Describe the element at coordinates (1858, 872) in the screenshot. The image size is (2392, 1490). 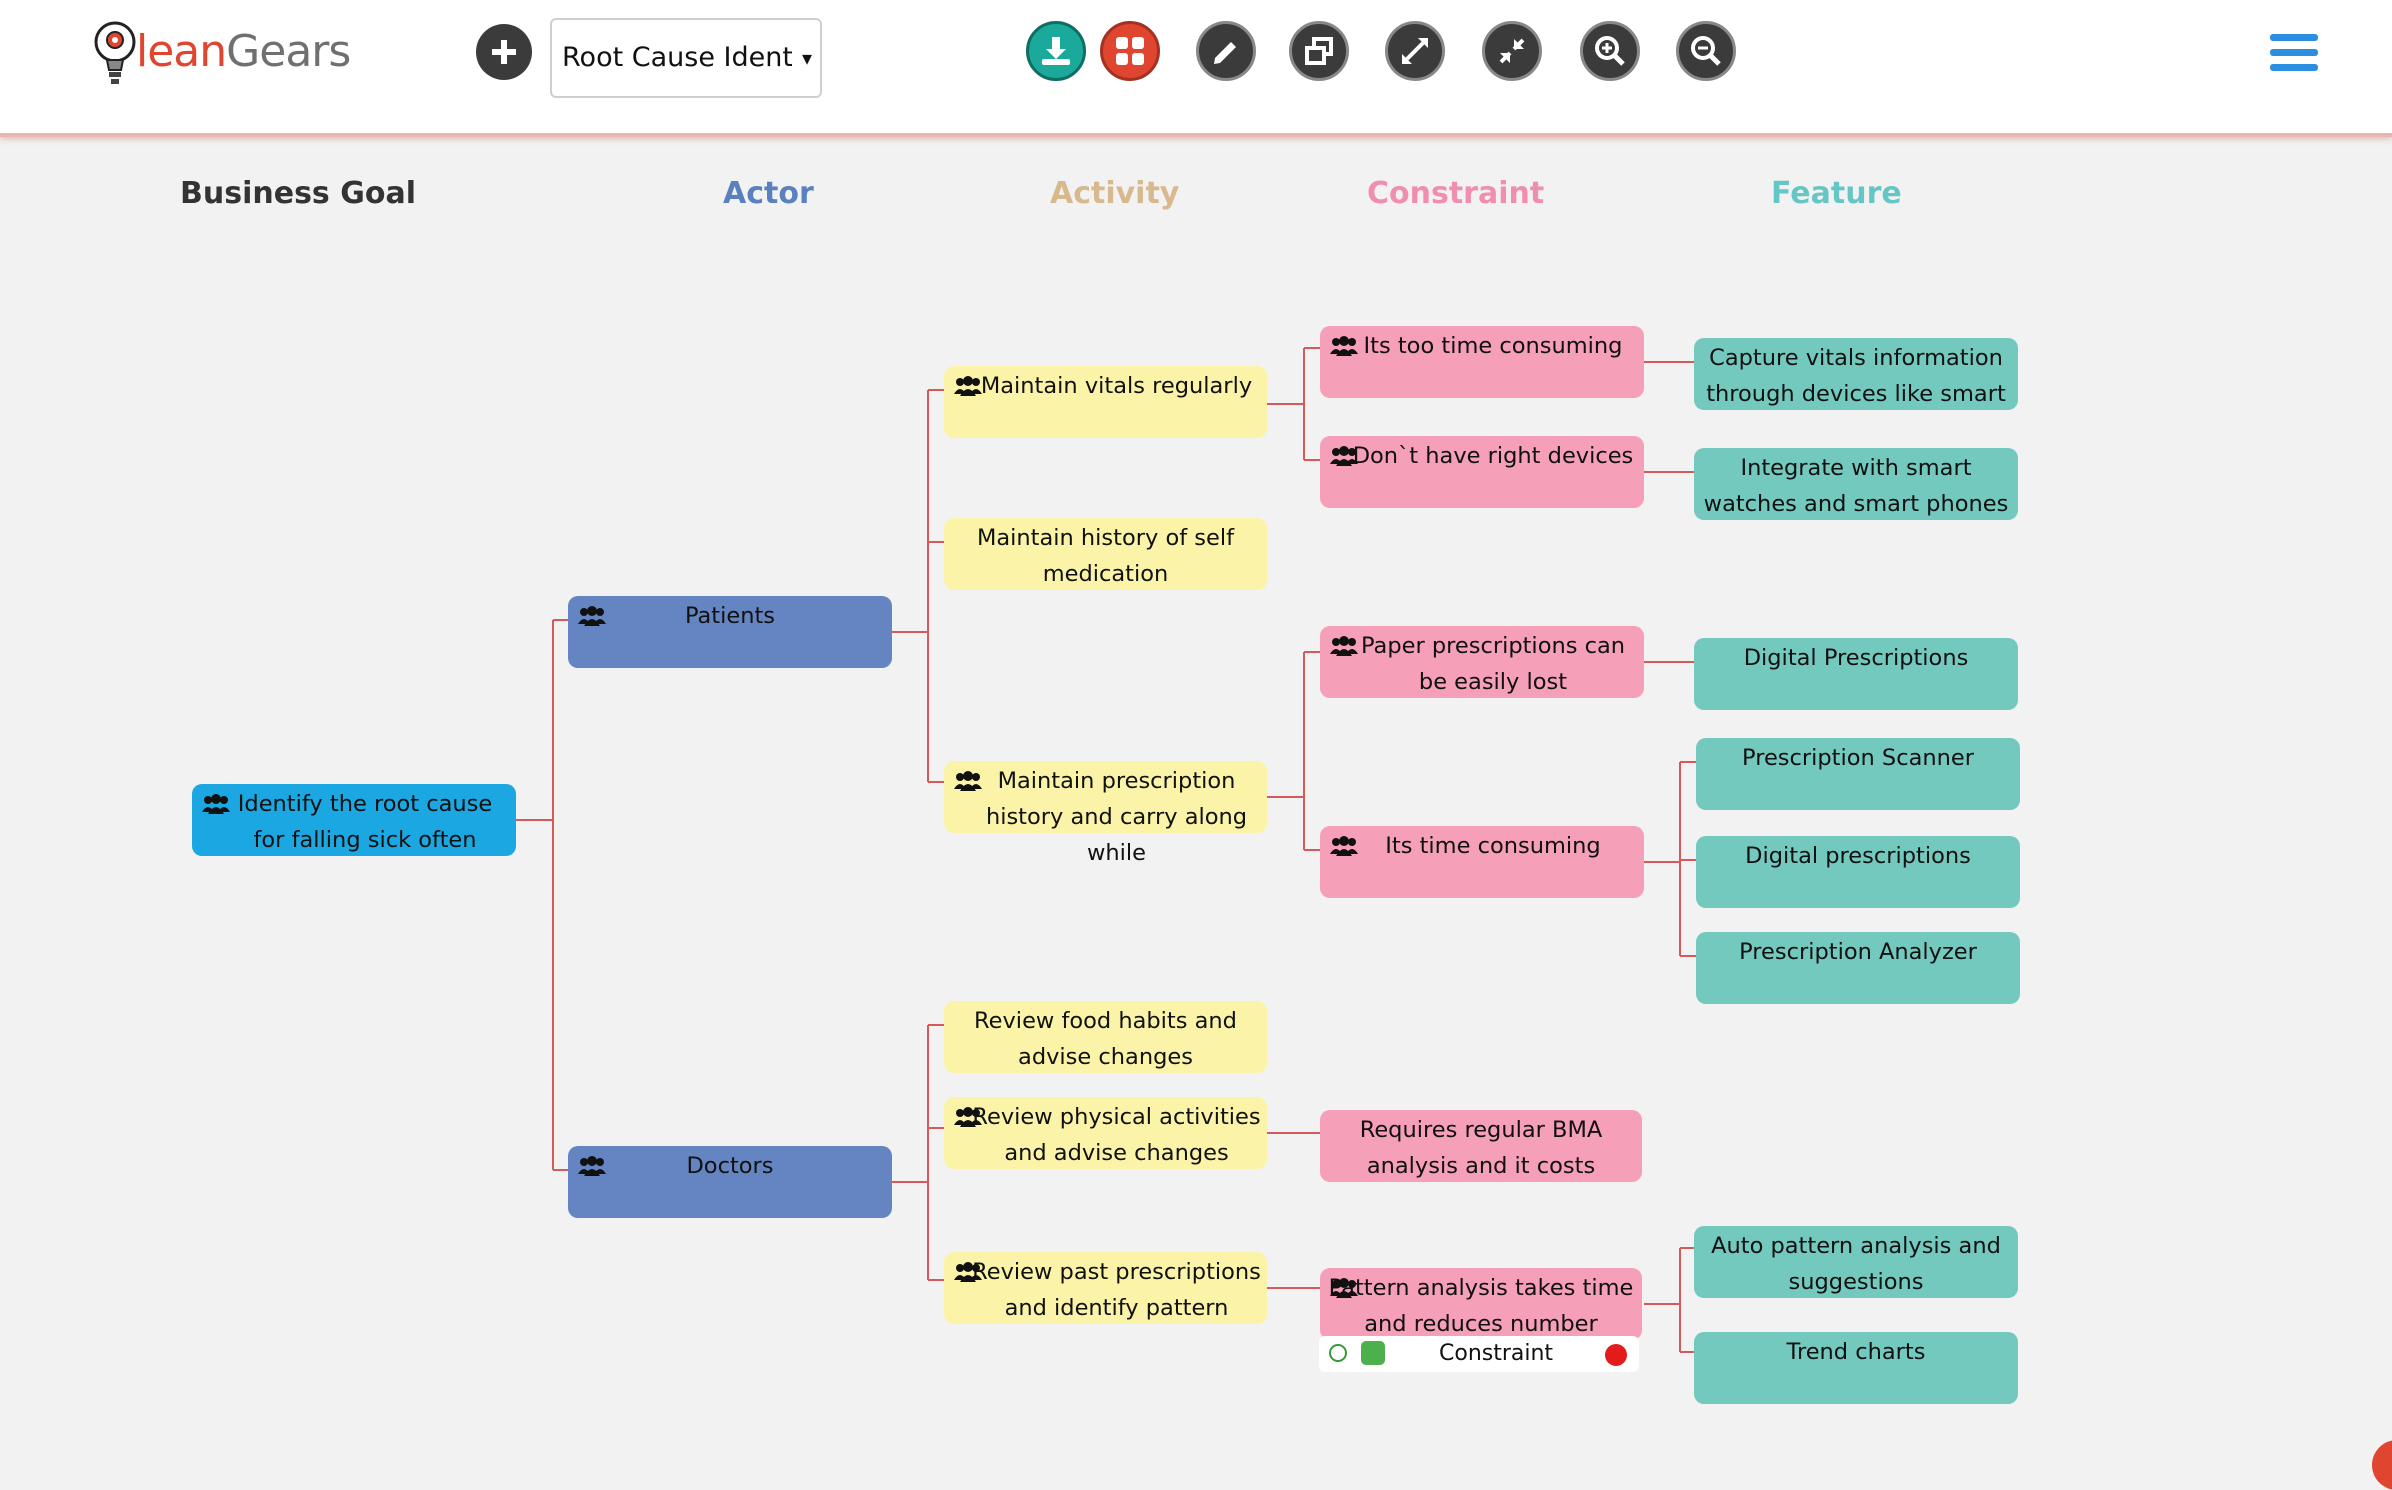
I see `feature-node-digital-prescriptions-2: Digital prescriptions` at that location.